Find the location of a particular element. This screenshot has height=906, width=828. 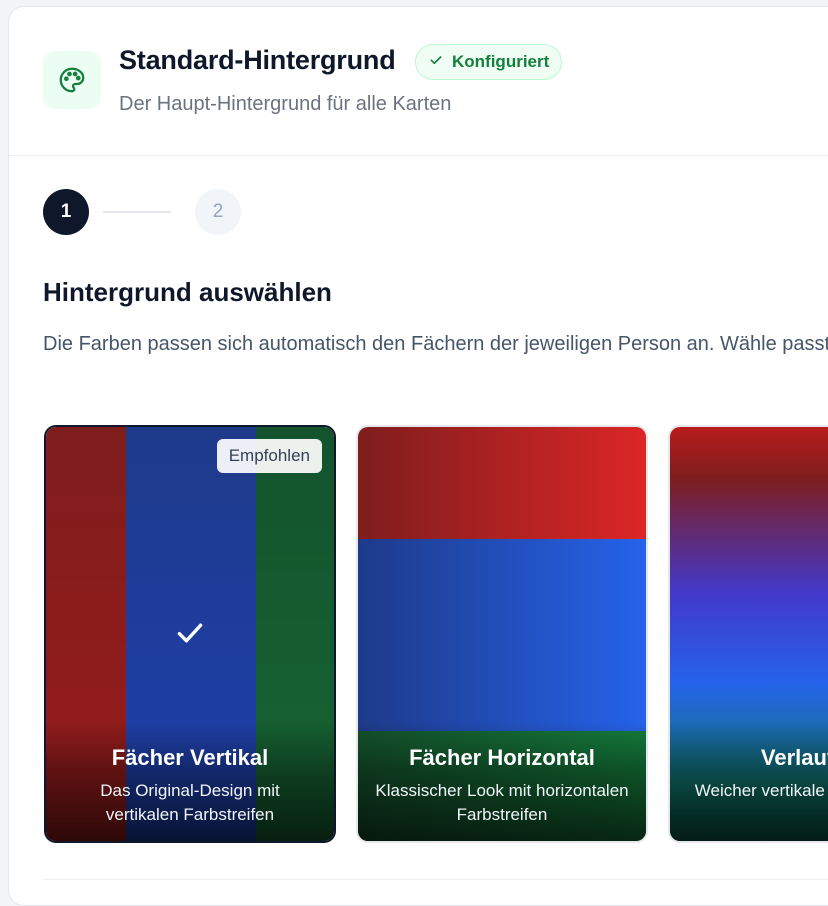

recommended-badge: Empfohlen is located at coordinates (269, 456).